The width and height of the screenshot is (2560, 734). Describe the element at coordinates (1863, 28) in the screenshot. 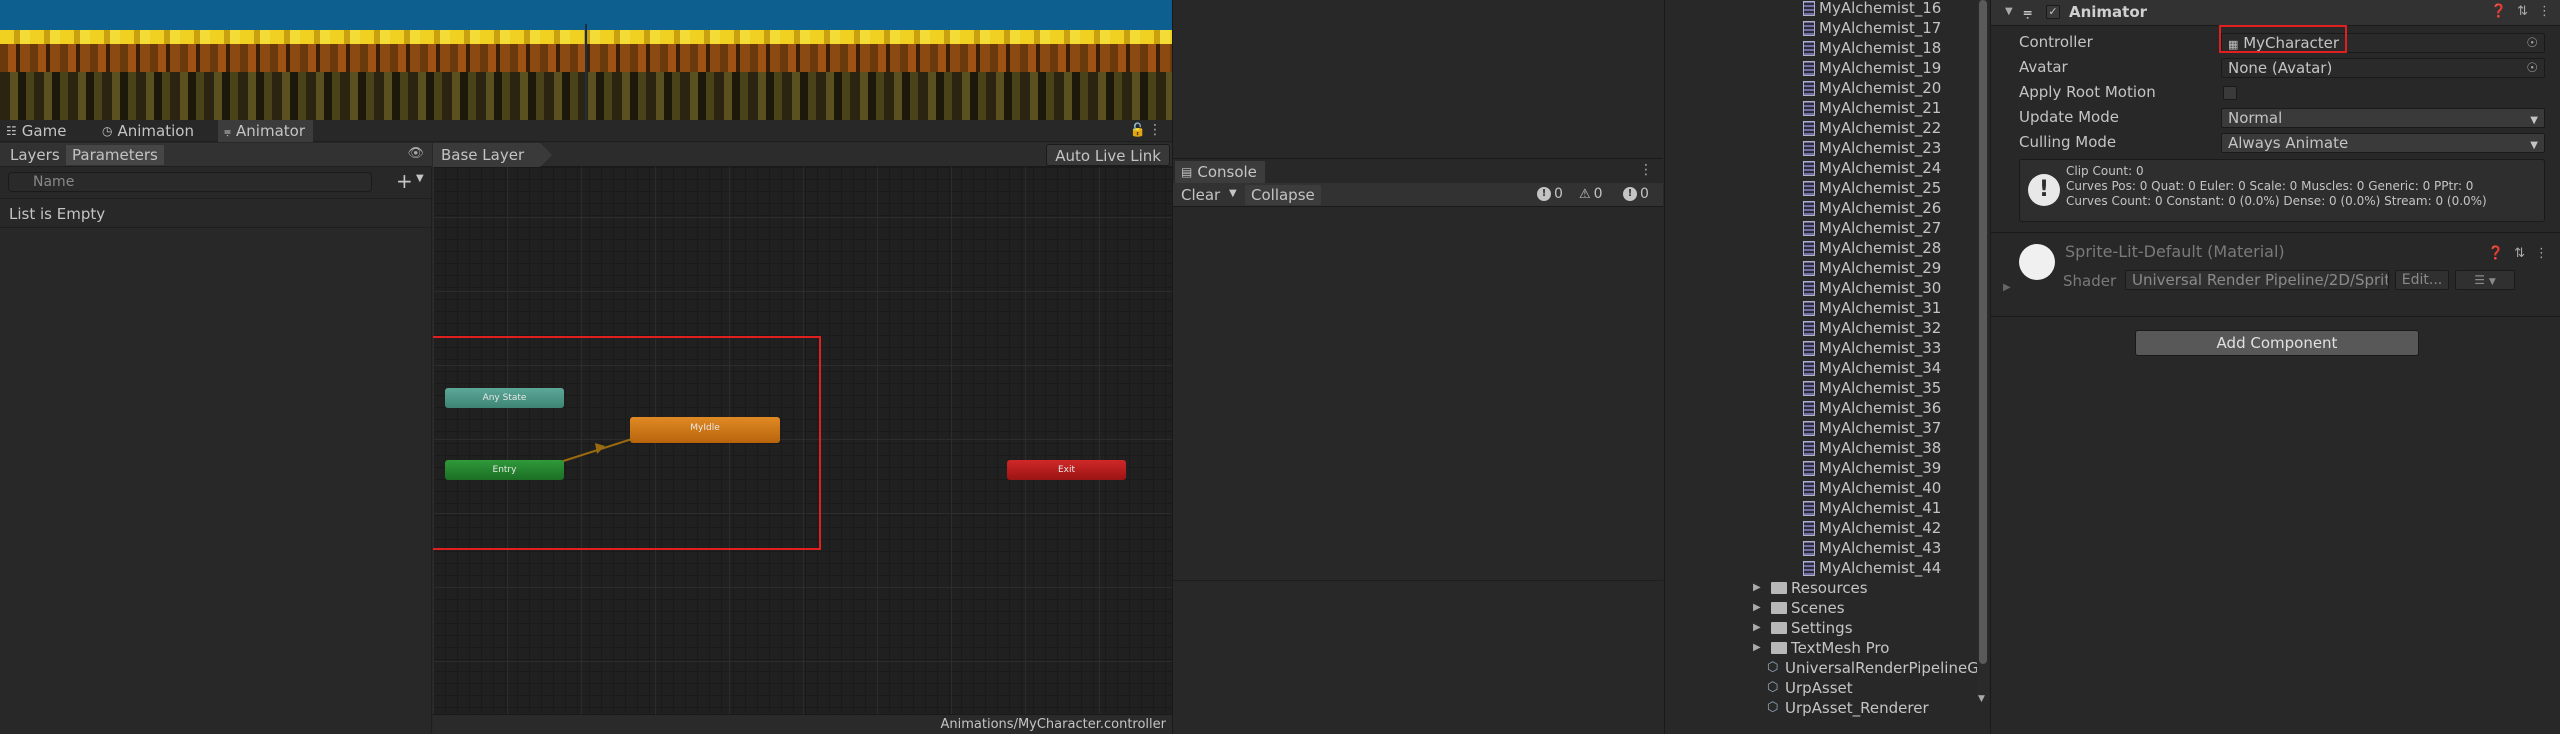

I see `project-item-animation: MyAlchemist_17` at that location.